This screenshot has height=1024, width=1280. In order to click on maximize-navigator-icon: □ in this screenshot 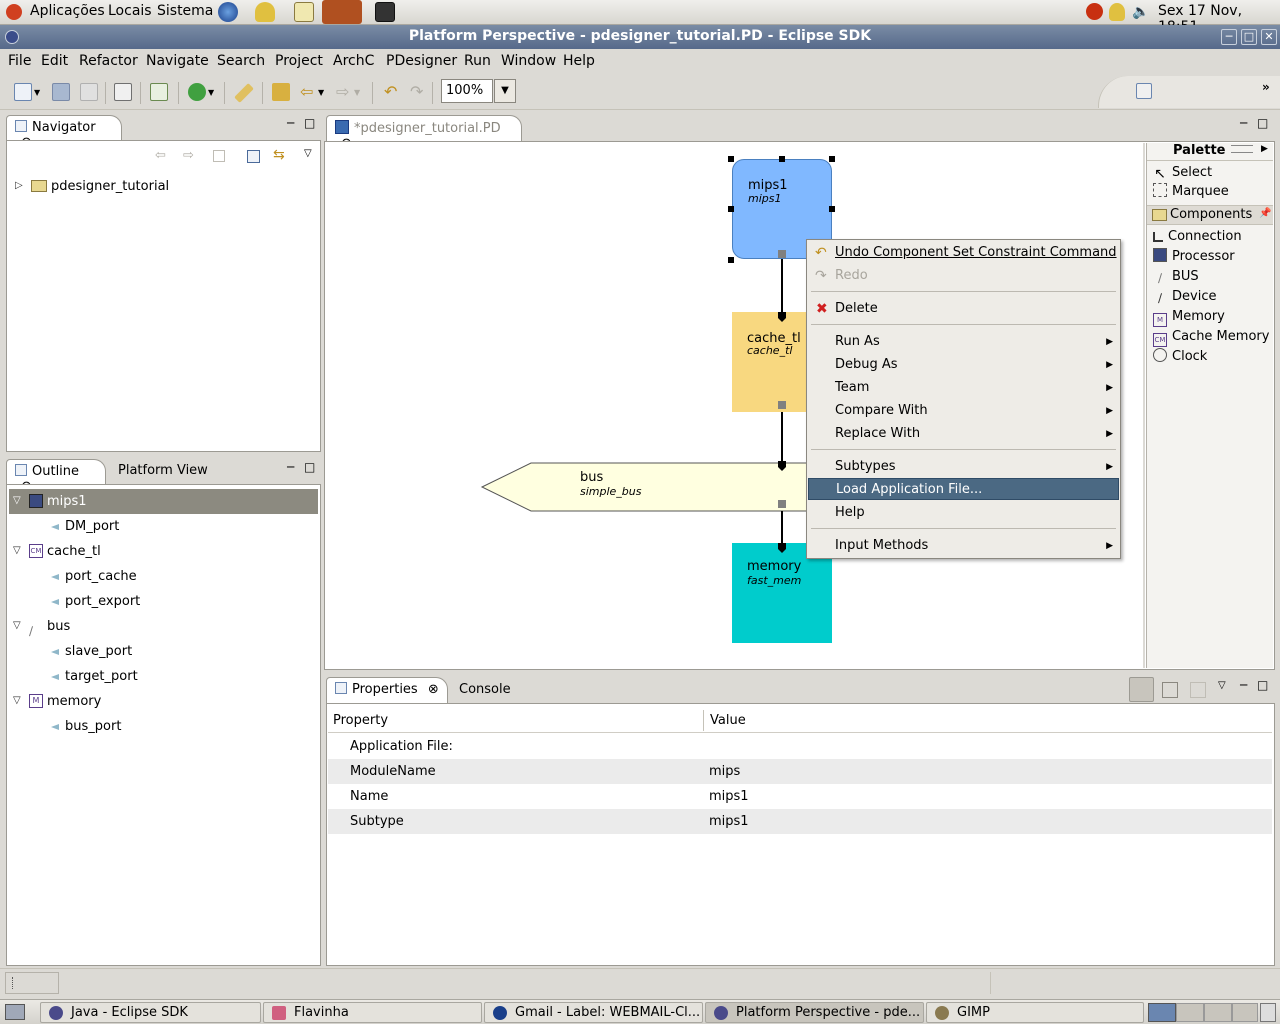, I will do `click(309, 123)`.